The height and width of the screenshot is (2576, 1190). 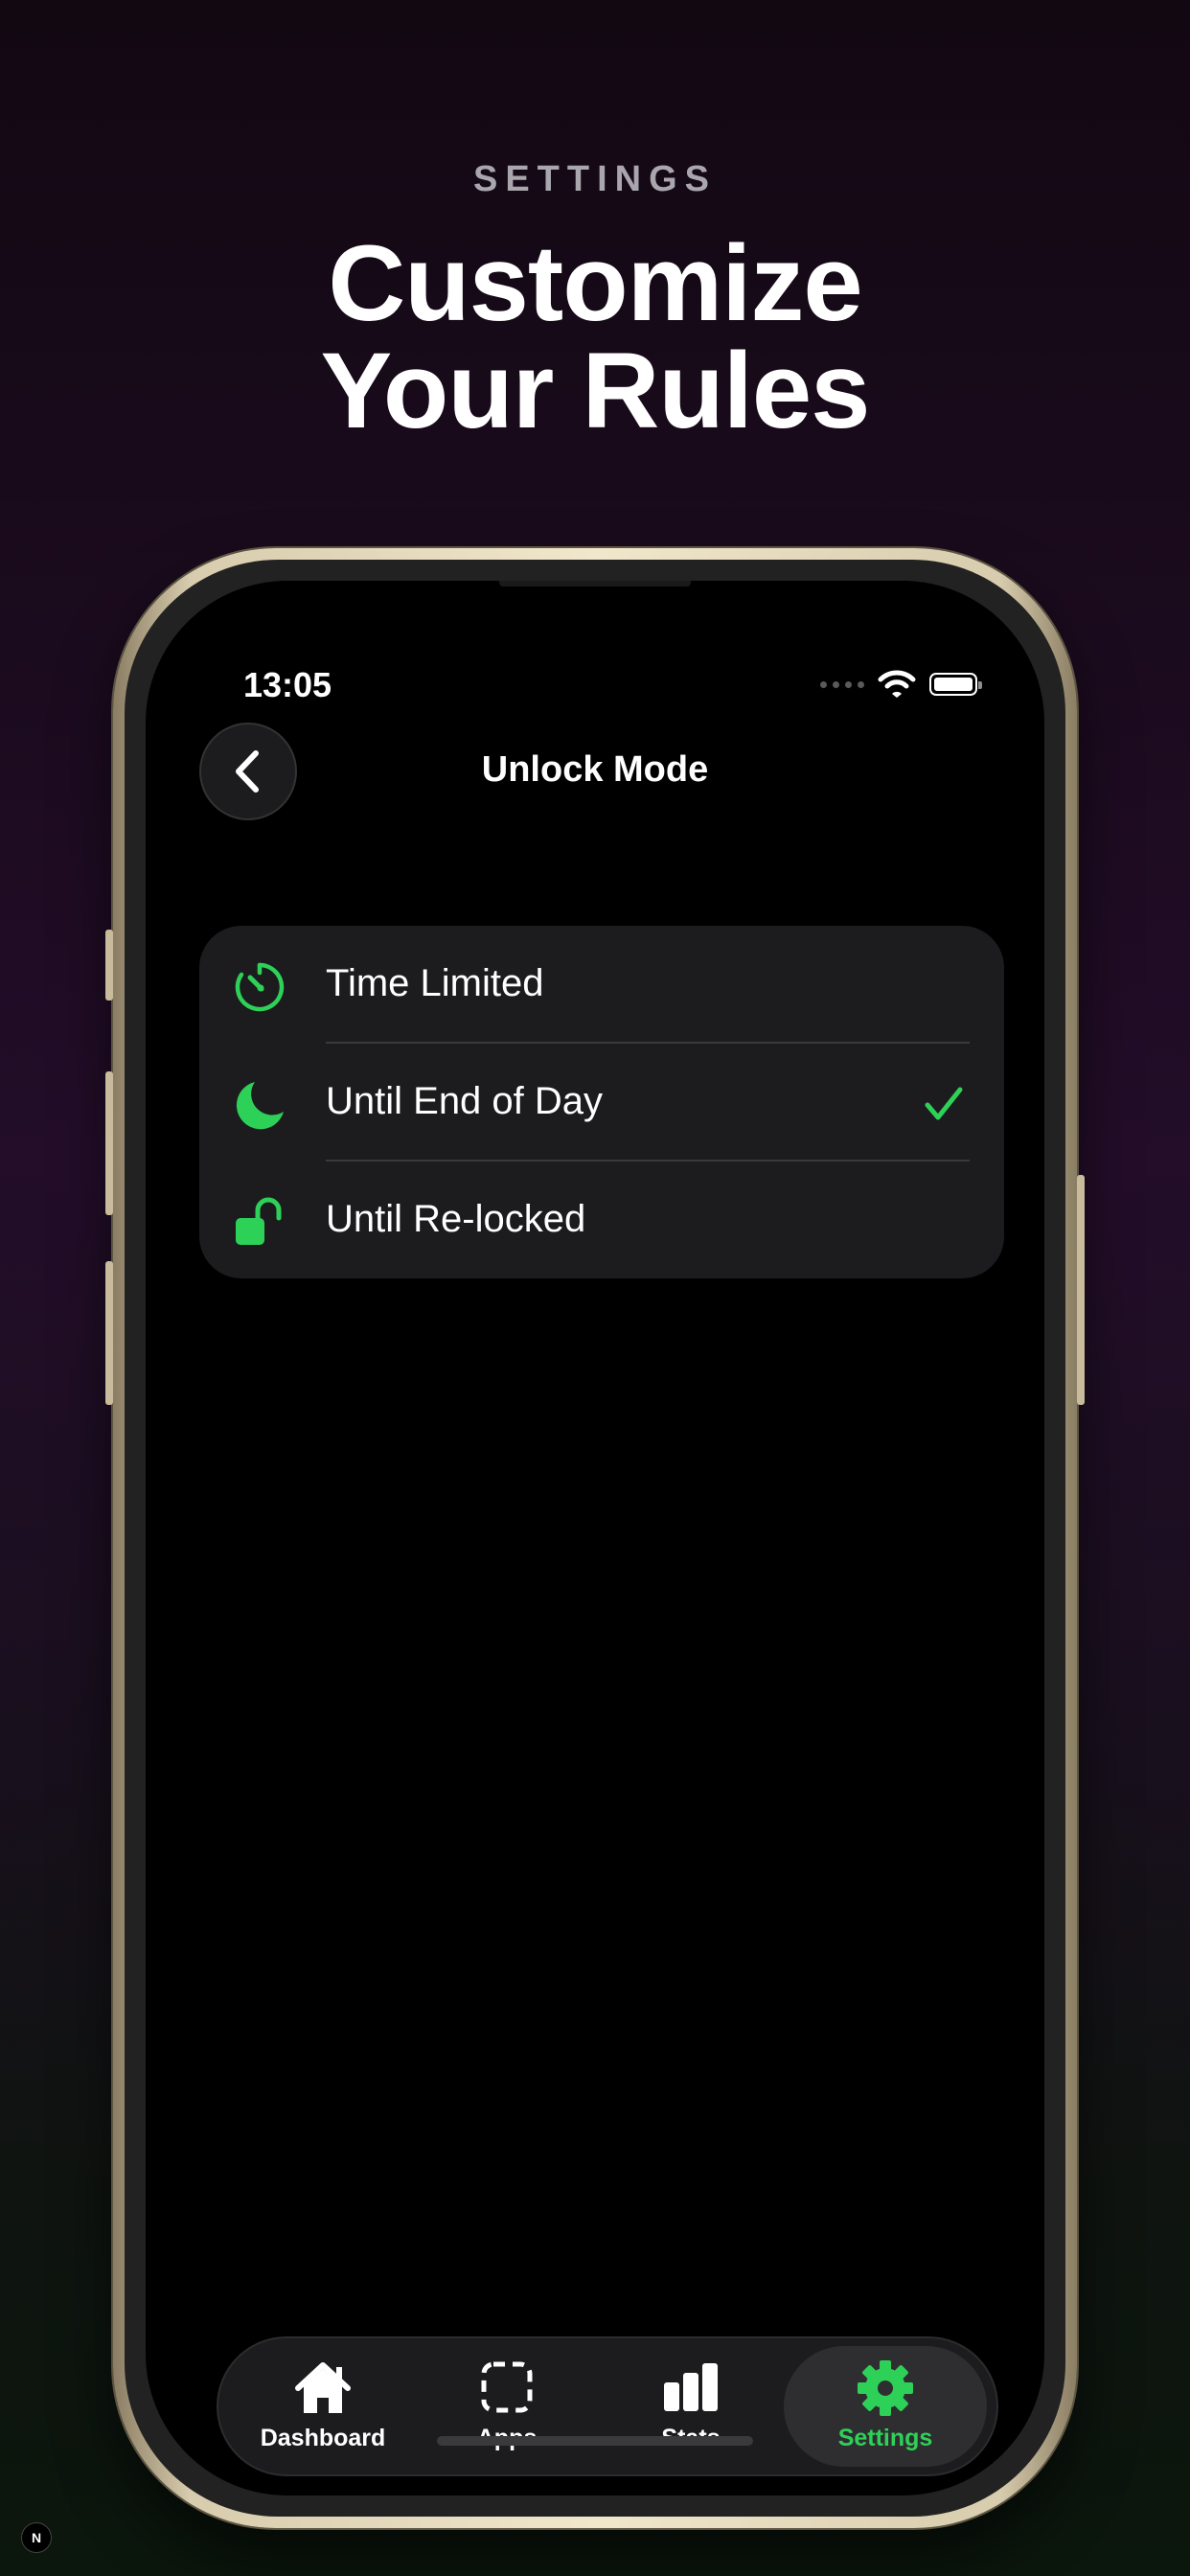 What do you see at coordinates (885, 2438) in the screenshot?
I see `tab-label: Settings` at bounding box center [885, 2438].